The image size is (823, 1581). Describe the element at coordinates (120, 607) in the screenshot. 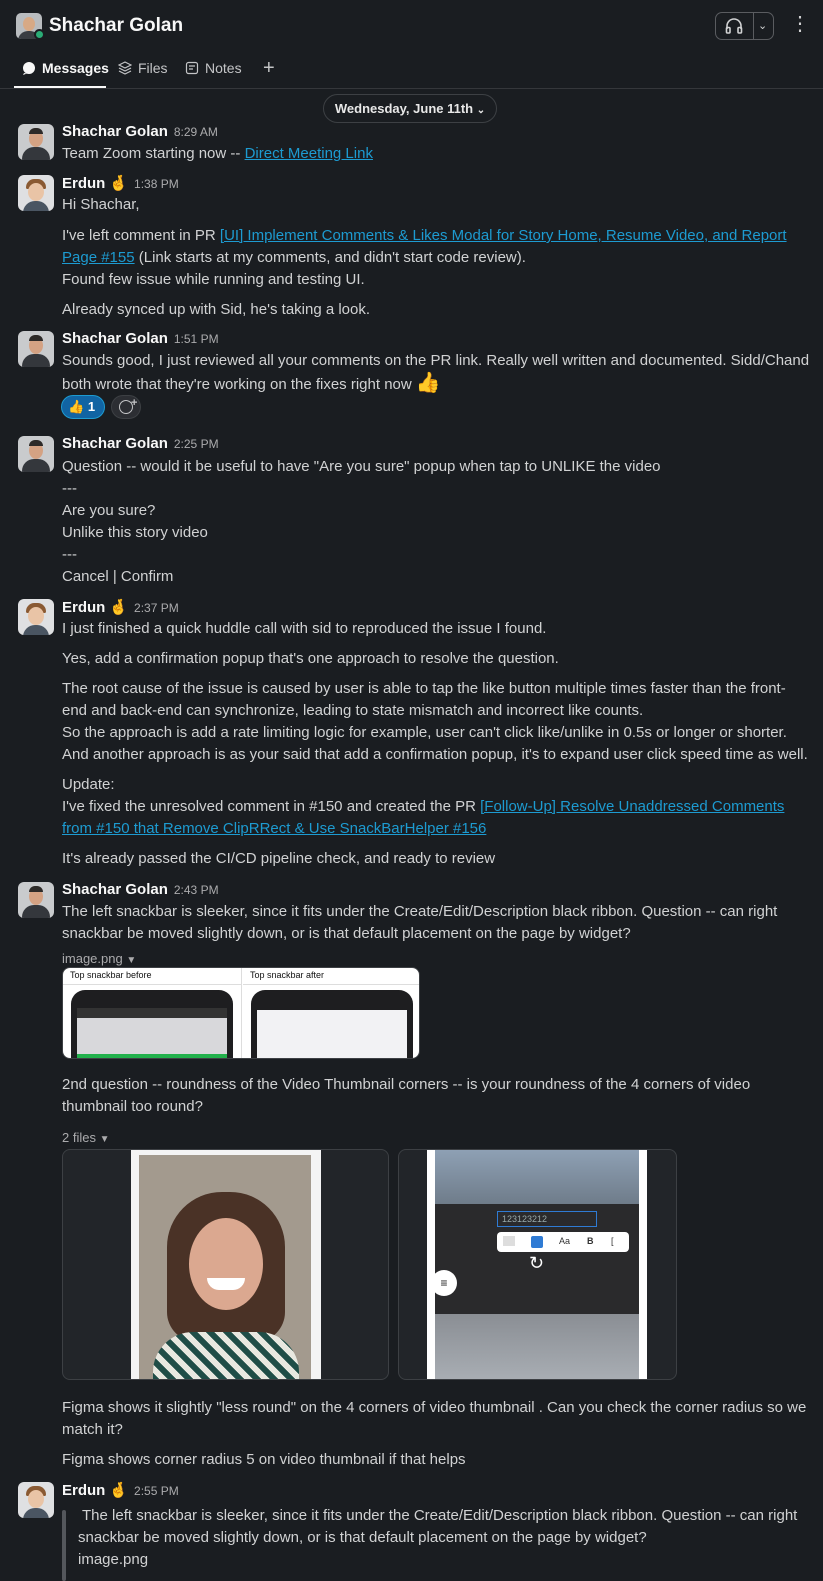

I see `message-author: Erdun 🤞 2:37 PM` at that location.